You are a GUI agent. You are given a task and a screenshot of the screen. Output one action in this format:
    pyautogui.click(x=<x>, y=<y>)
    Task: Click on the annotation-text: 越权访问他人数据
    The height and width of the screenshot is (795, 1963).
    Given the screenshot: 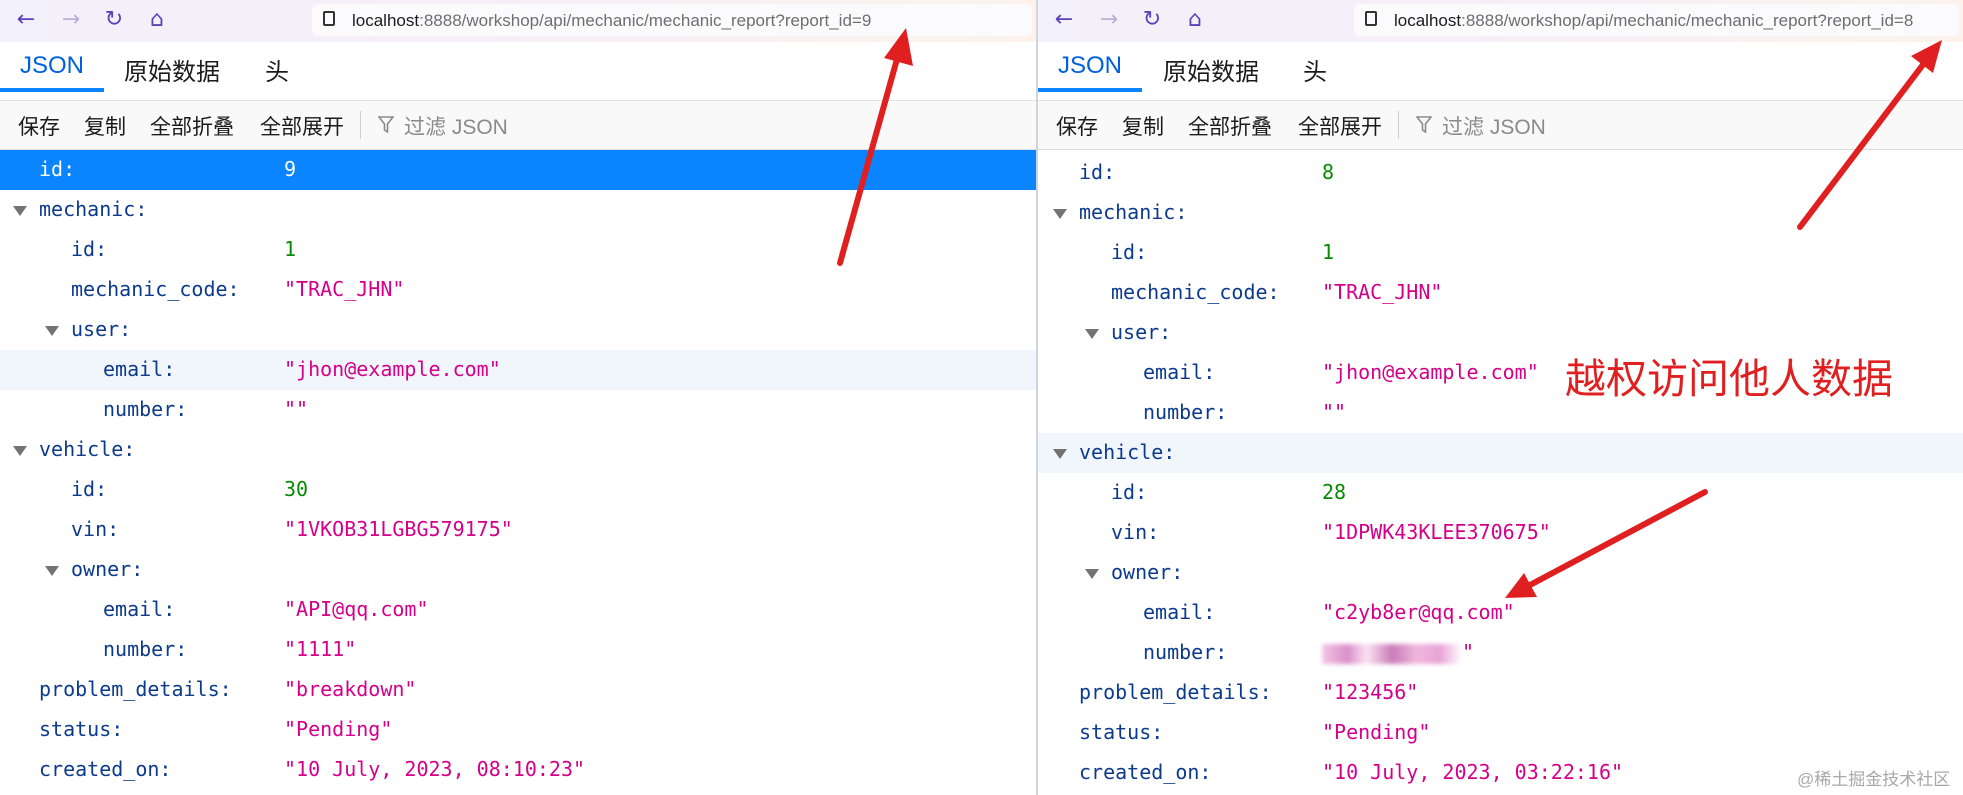 What is the action you would take?
    pyautogui.click(x=1729, y=379)
    